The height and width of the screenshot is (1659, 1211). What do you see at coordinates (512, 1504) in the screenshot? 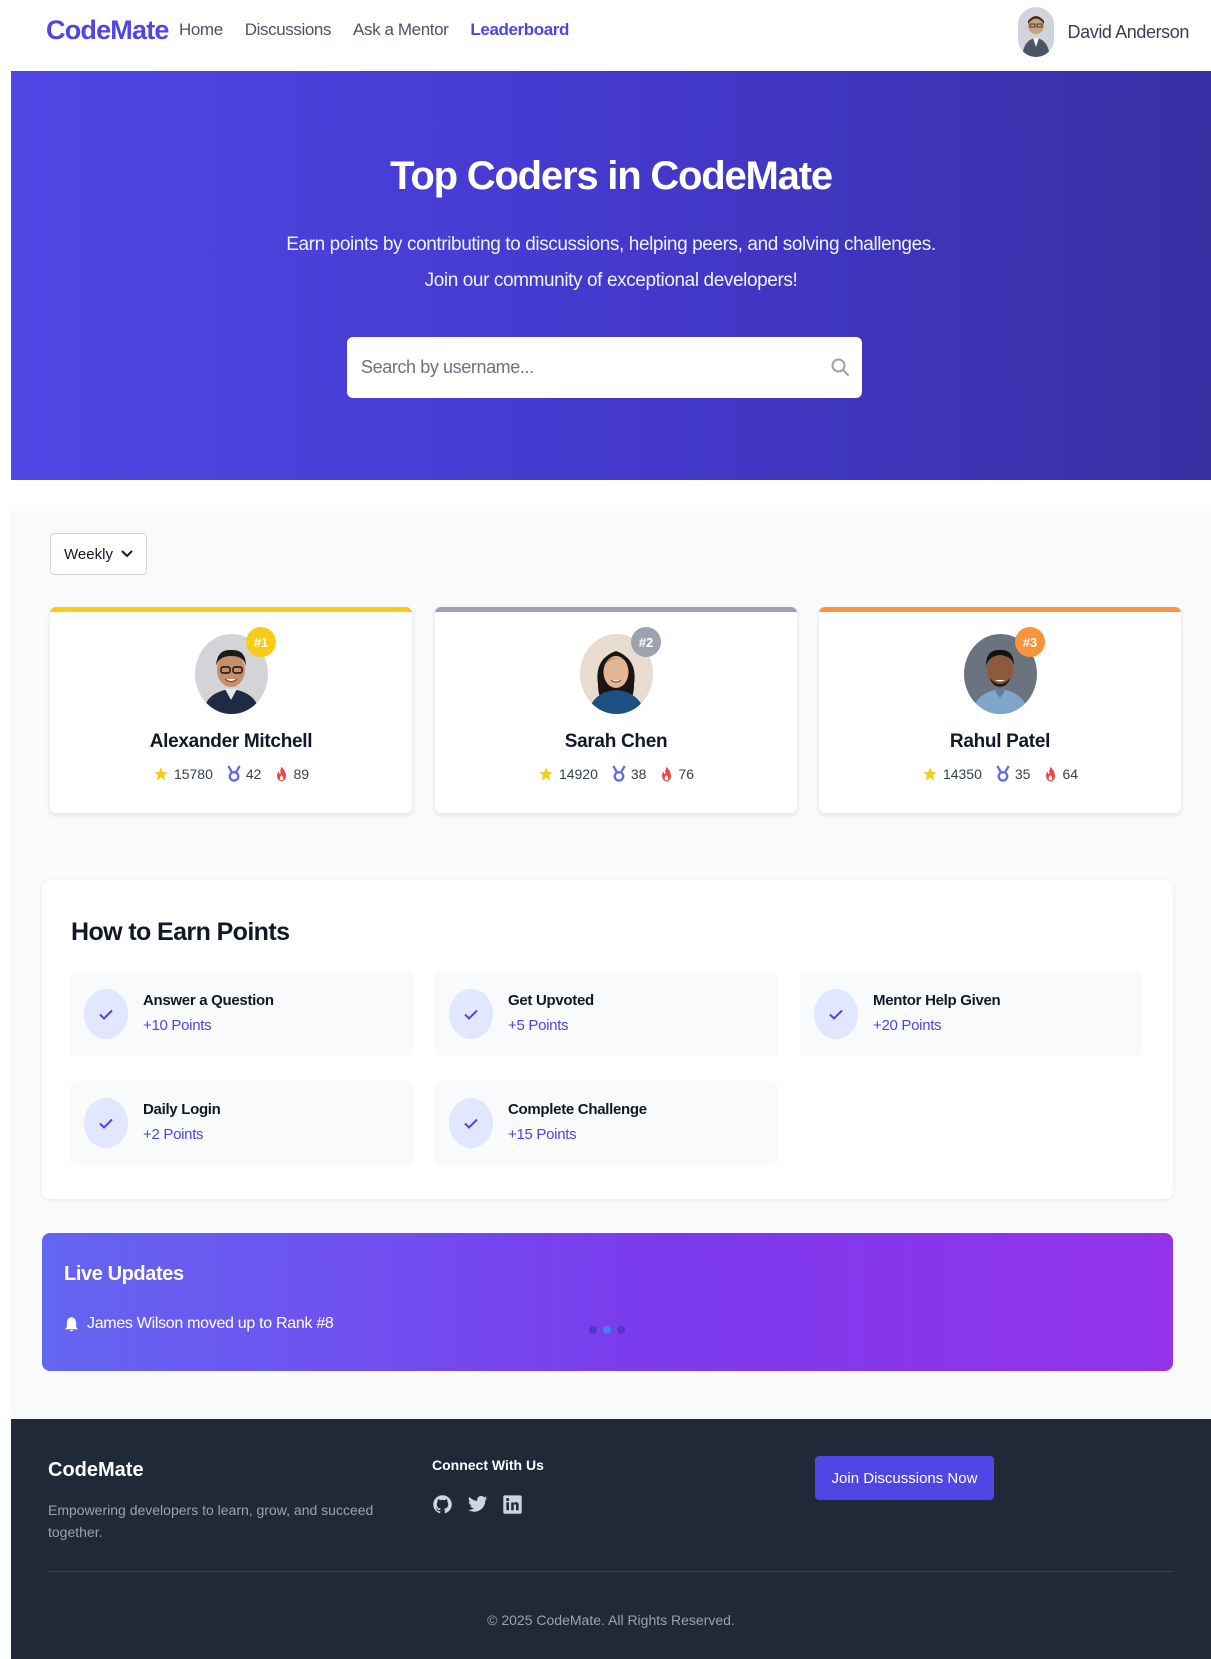
I see `linkedin-icon` at bounding box center [512, 1504].